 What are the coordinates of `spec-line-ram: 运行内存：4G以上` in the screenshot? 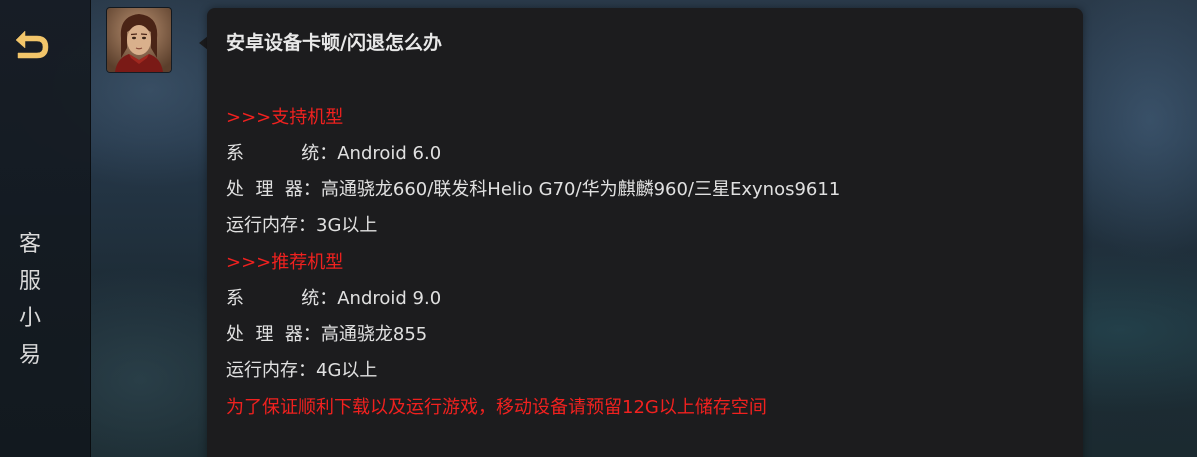 It's located at (302, 370).